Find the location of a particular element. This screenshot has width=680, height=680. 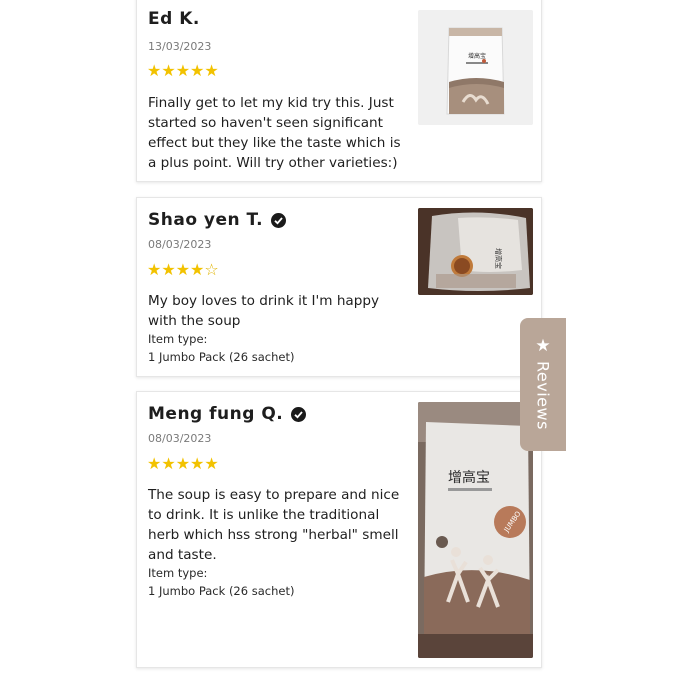

reviewer-name: Ed K. is located at coordinates (174, 19).